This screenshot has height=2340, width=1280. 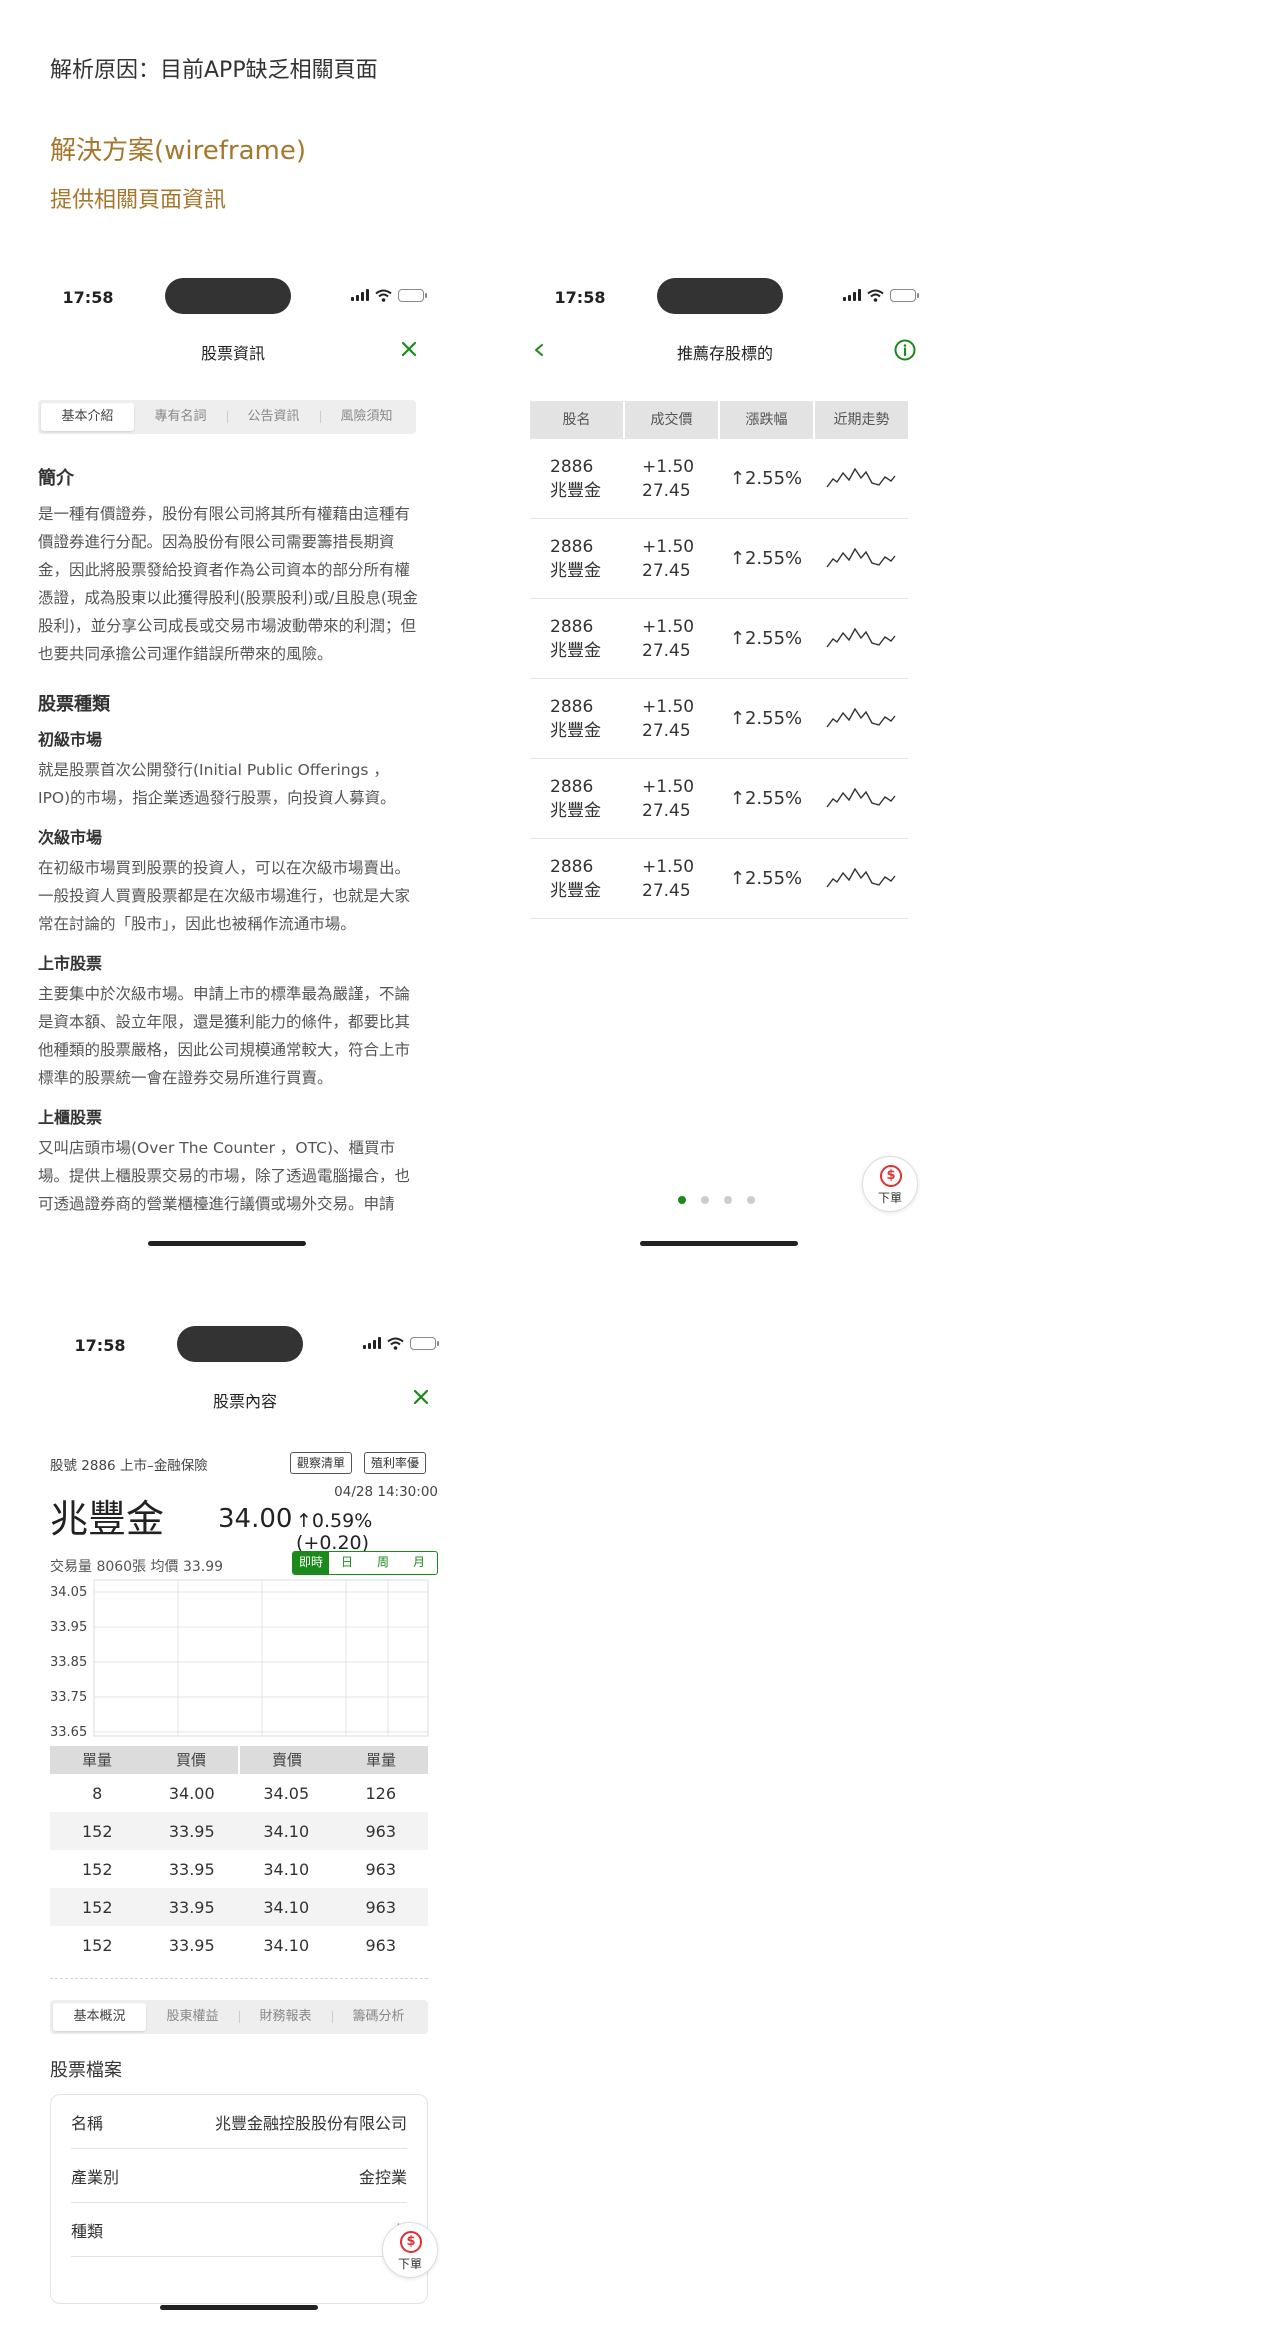 I want to click on profile-label: 種類, so click(x=87, y=2231).